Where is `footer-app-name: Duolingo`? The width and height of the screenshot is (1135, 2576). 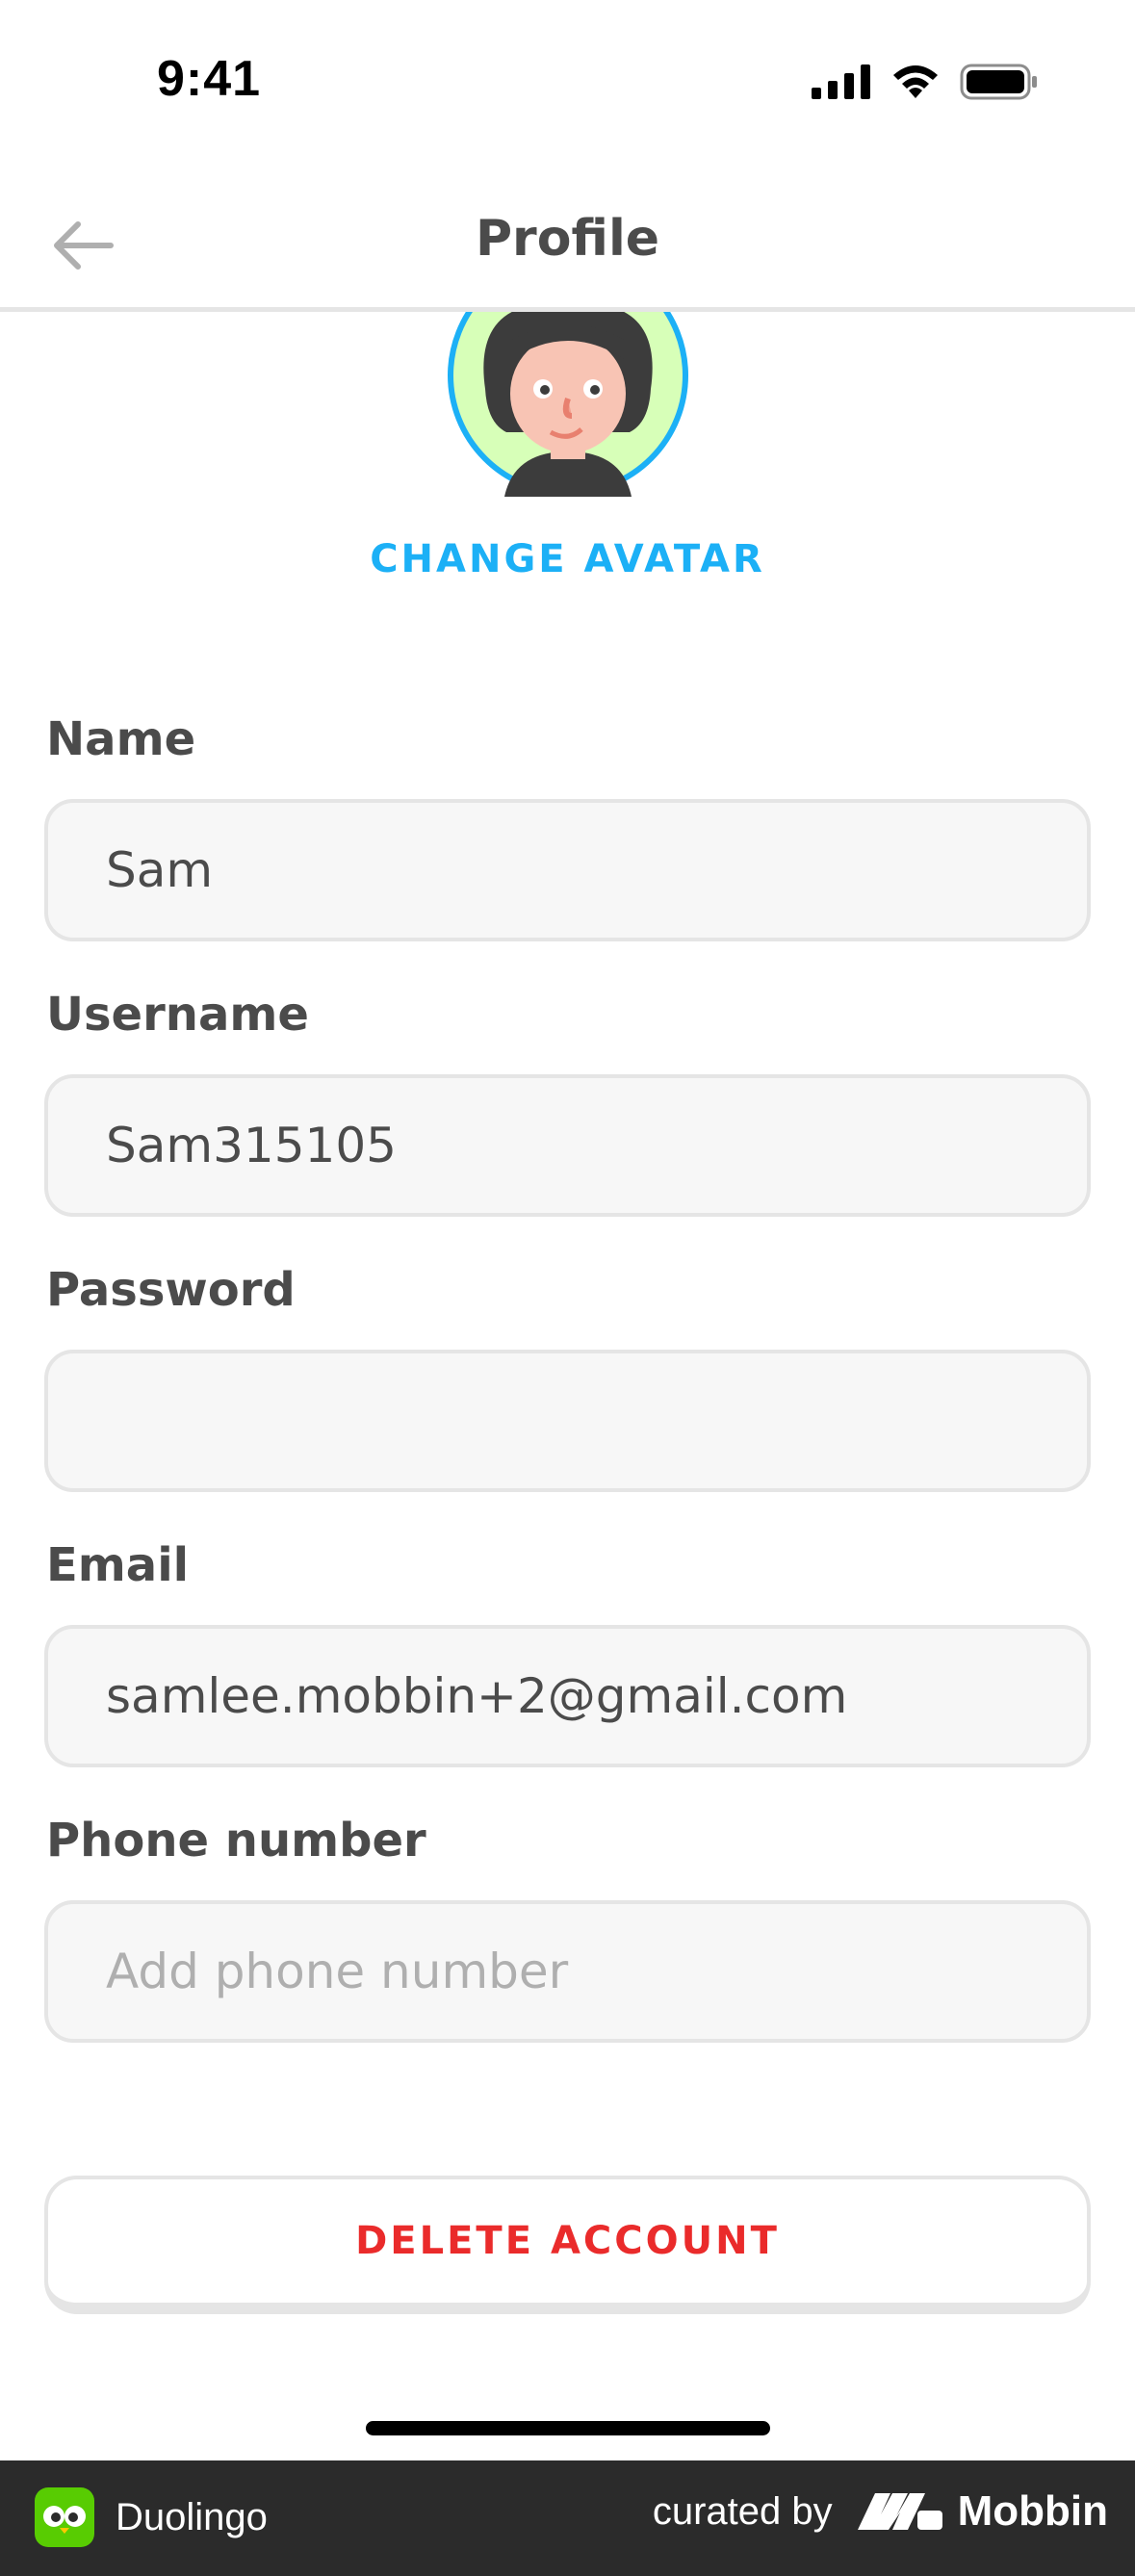
footer-app-name: Duolingo is located at coordinates (192, 2517).